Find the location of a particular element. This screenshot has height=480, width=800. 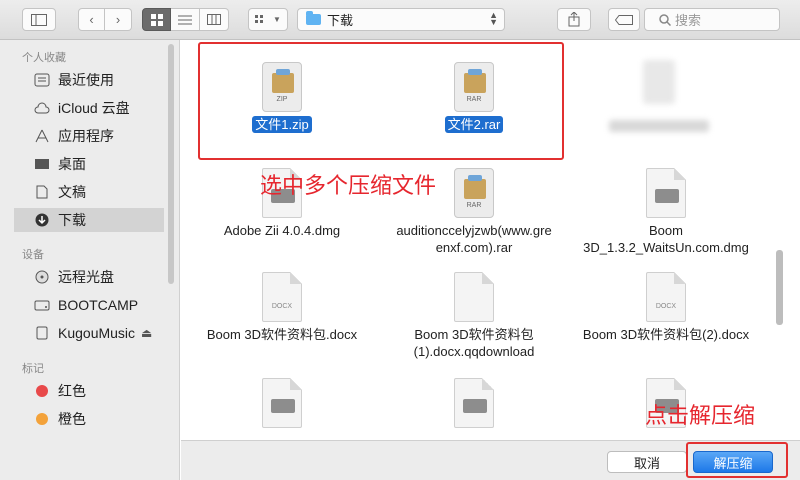

sidebar-item-tag-red: 红色 is located at coordinates (89, 391).